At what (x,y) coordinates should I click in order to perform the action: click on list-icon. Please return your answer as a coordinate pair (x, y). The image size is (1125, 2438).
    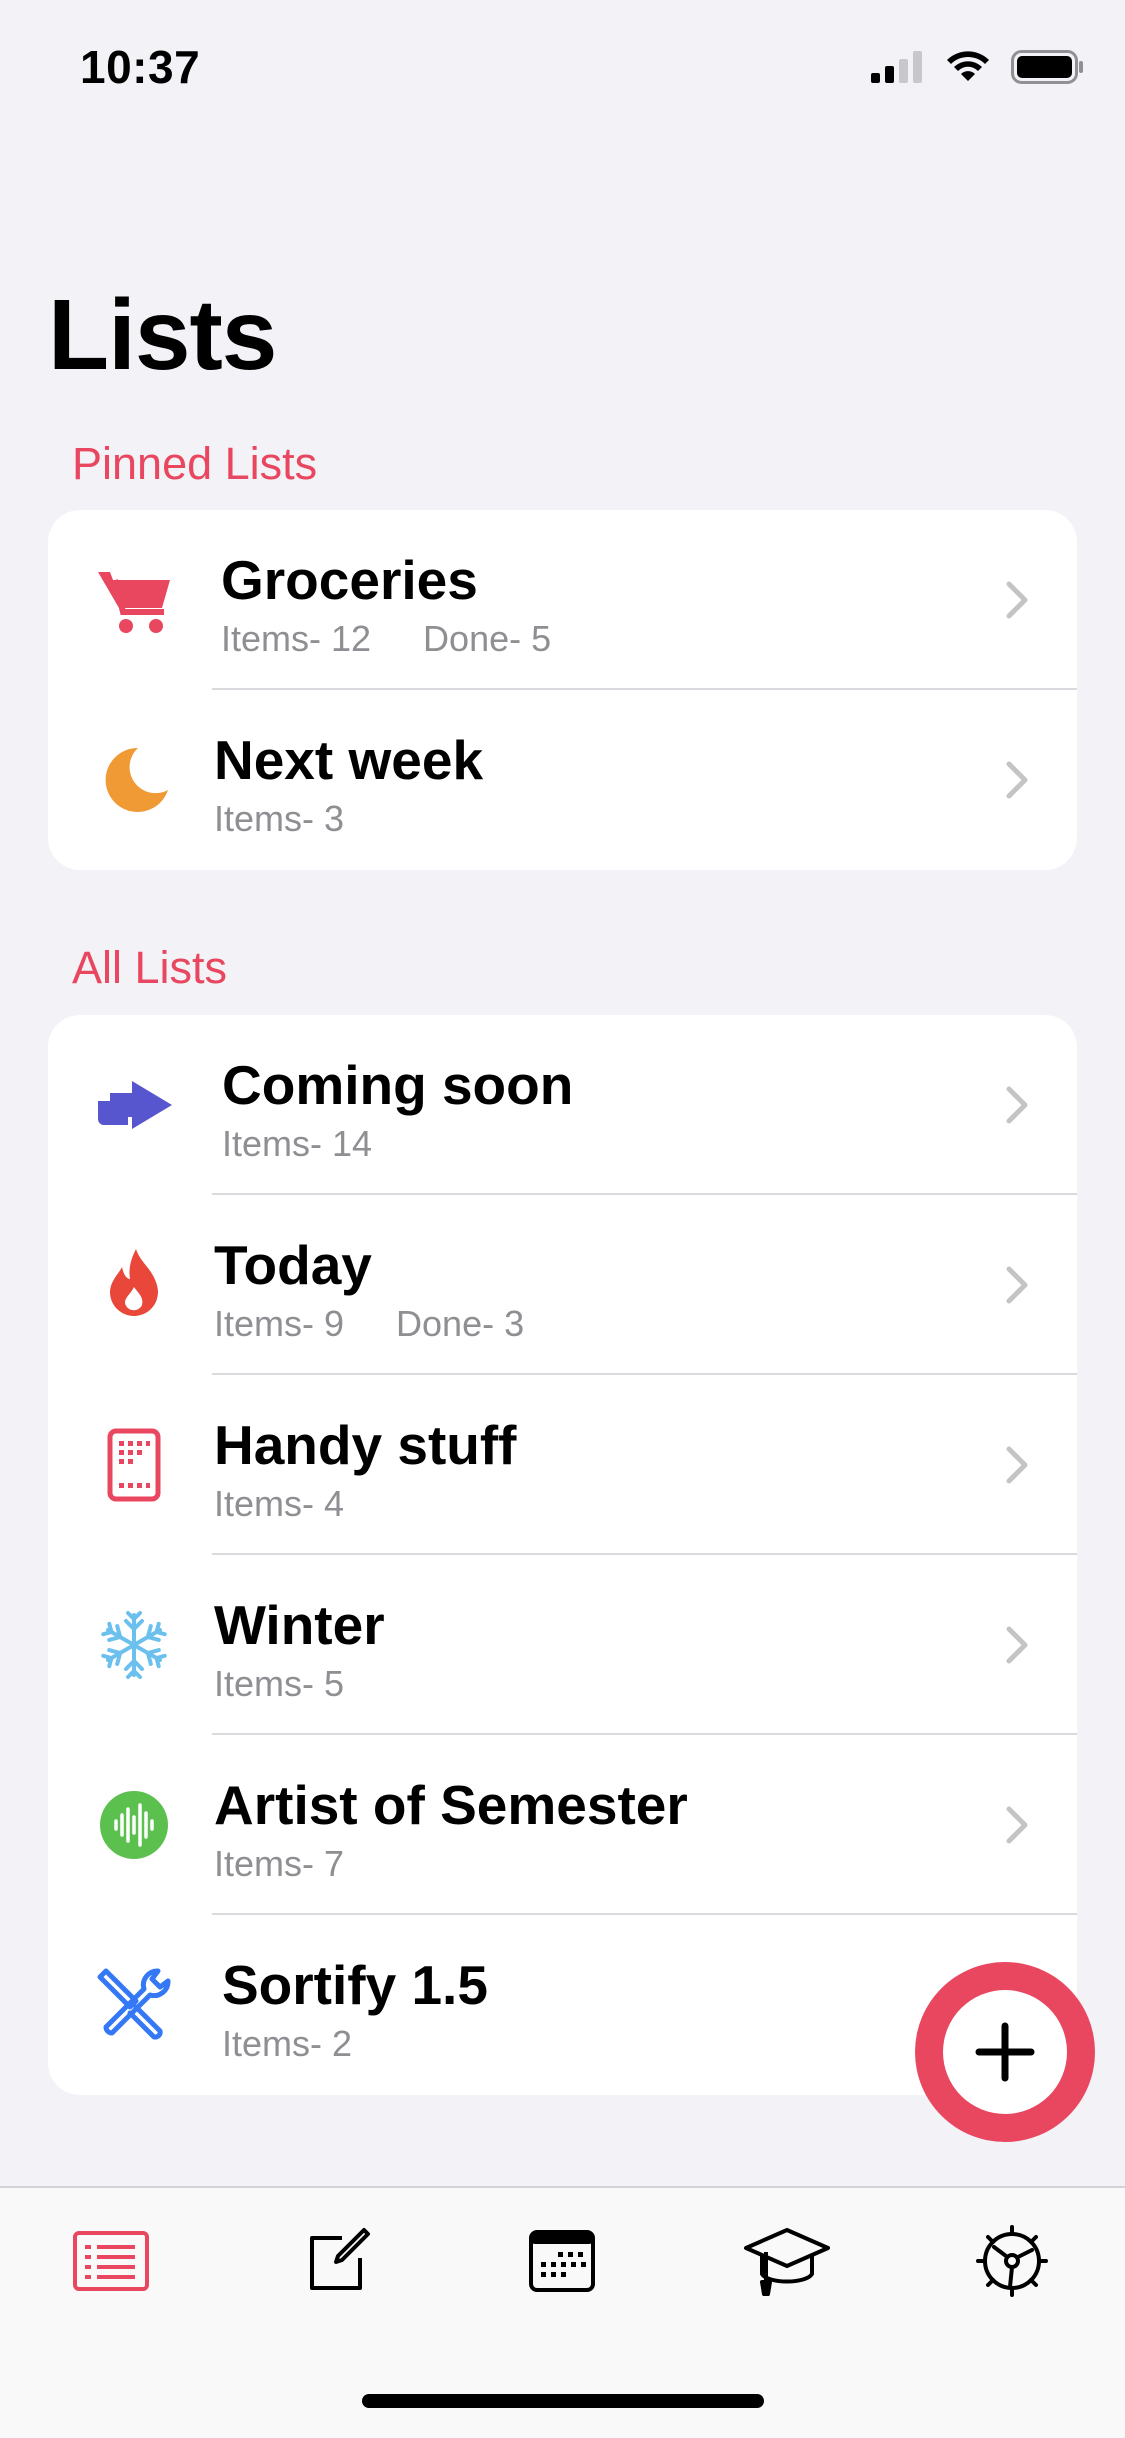
    Looking at the image, I should click on (111, 2261).